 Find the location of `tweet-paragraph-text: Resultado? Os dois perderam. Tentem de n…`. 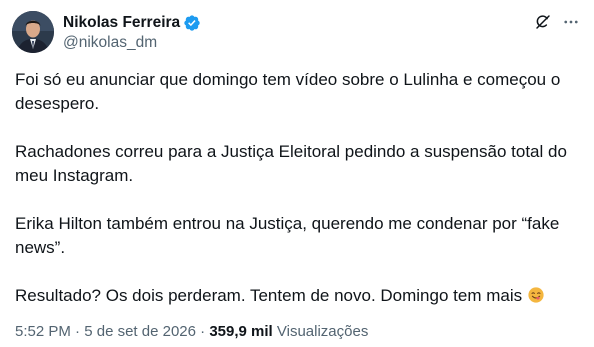

tweet-paragraph-text: Resultado? Os dois perderam. Tentem de n… is located at coordinates (269, 295).